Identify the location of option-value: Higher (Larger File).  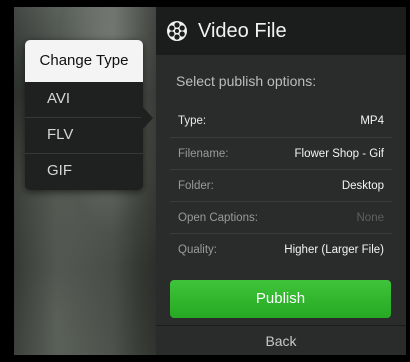
(334, 249).